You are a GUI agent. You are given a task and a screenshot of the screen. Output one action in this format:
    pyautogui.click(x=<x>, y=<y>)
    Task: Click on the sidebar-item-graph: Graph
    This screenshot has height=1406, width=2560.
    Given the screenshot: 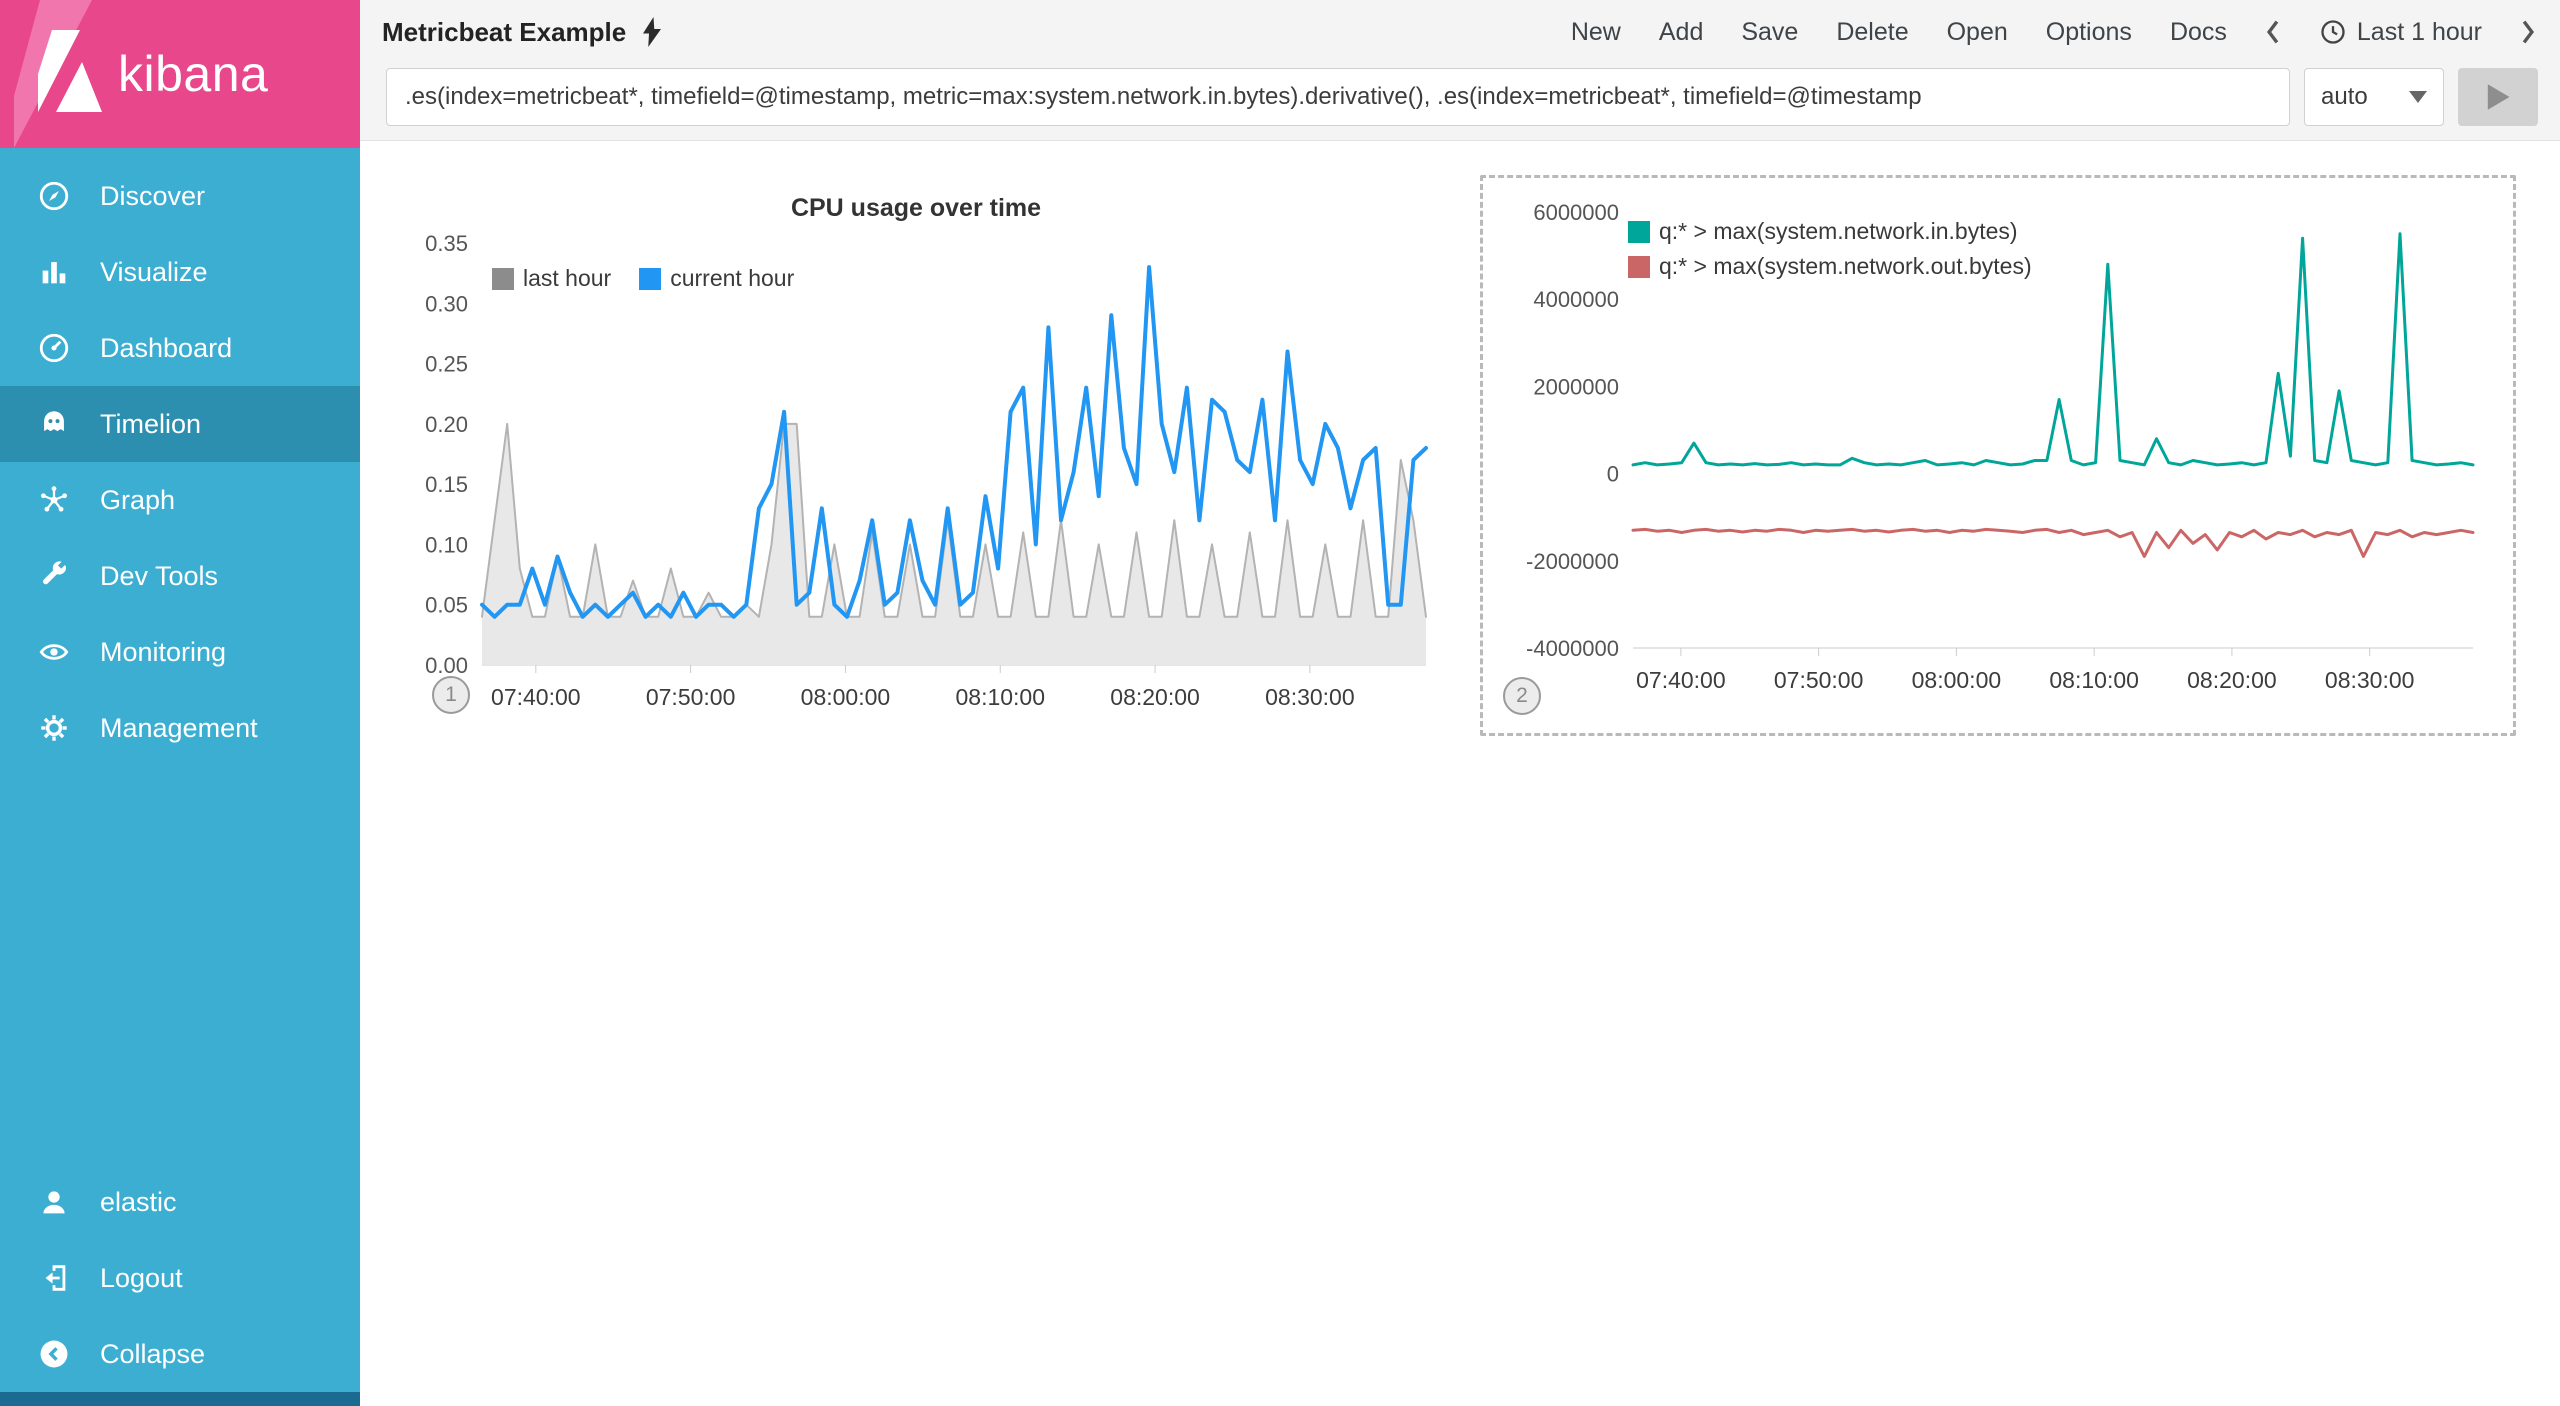 What is the action you would take?
    pyautogui.click(x=180, y=500)
    